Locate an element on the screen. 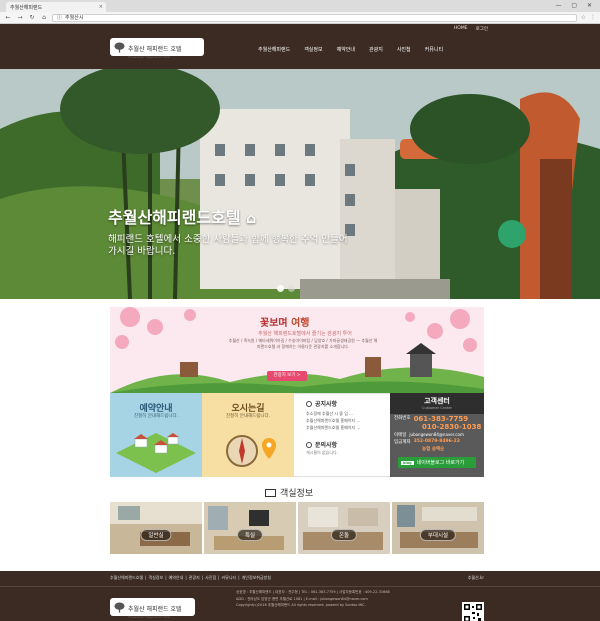 The height and width of the screenshot is (621, 600). naver-blog-button: blog 네이버블로그 바로가기 is located at coordinates (437, 462).